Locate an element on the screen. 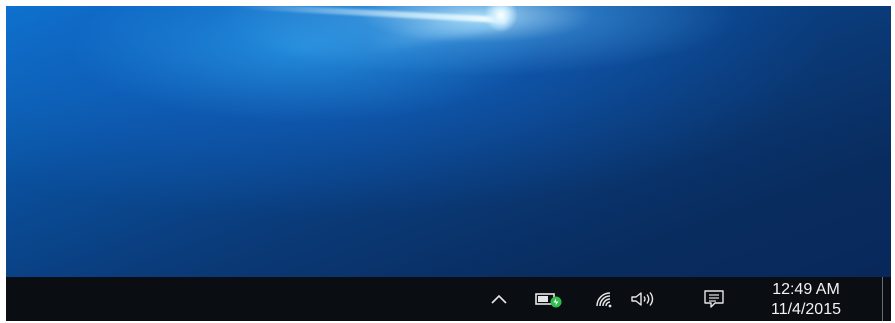  battery-button is located at coordinates (549, 299).